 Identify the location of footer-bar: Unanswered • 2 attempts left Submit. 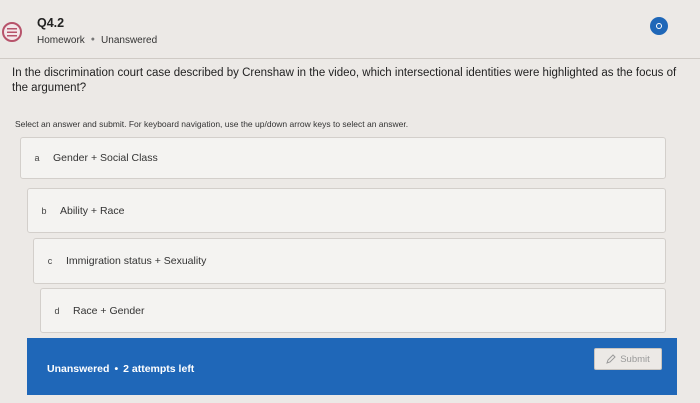
(352, 366).